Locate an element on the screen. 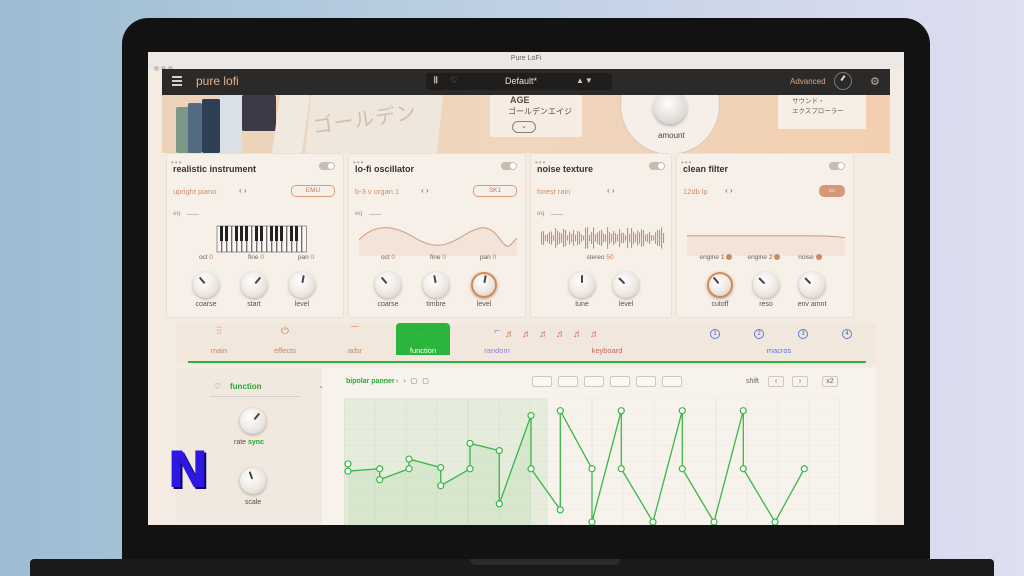 The image size is (1024, 576). settings-icon: ⚙ is located at coordinates (875, 81).